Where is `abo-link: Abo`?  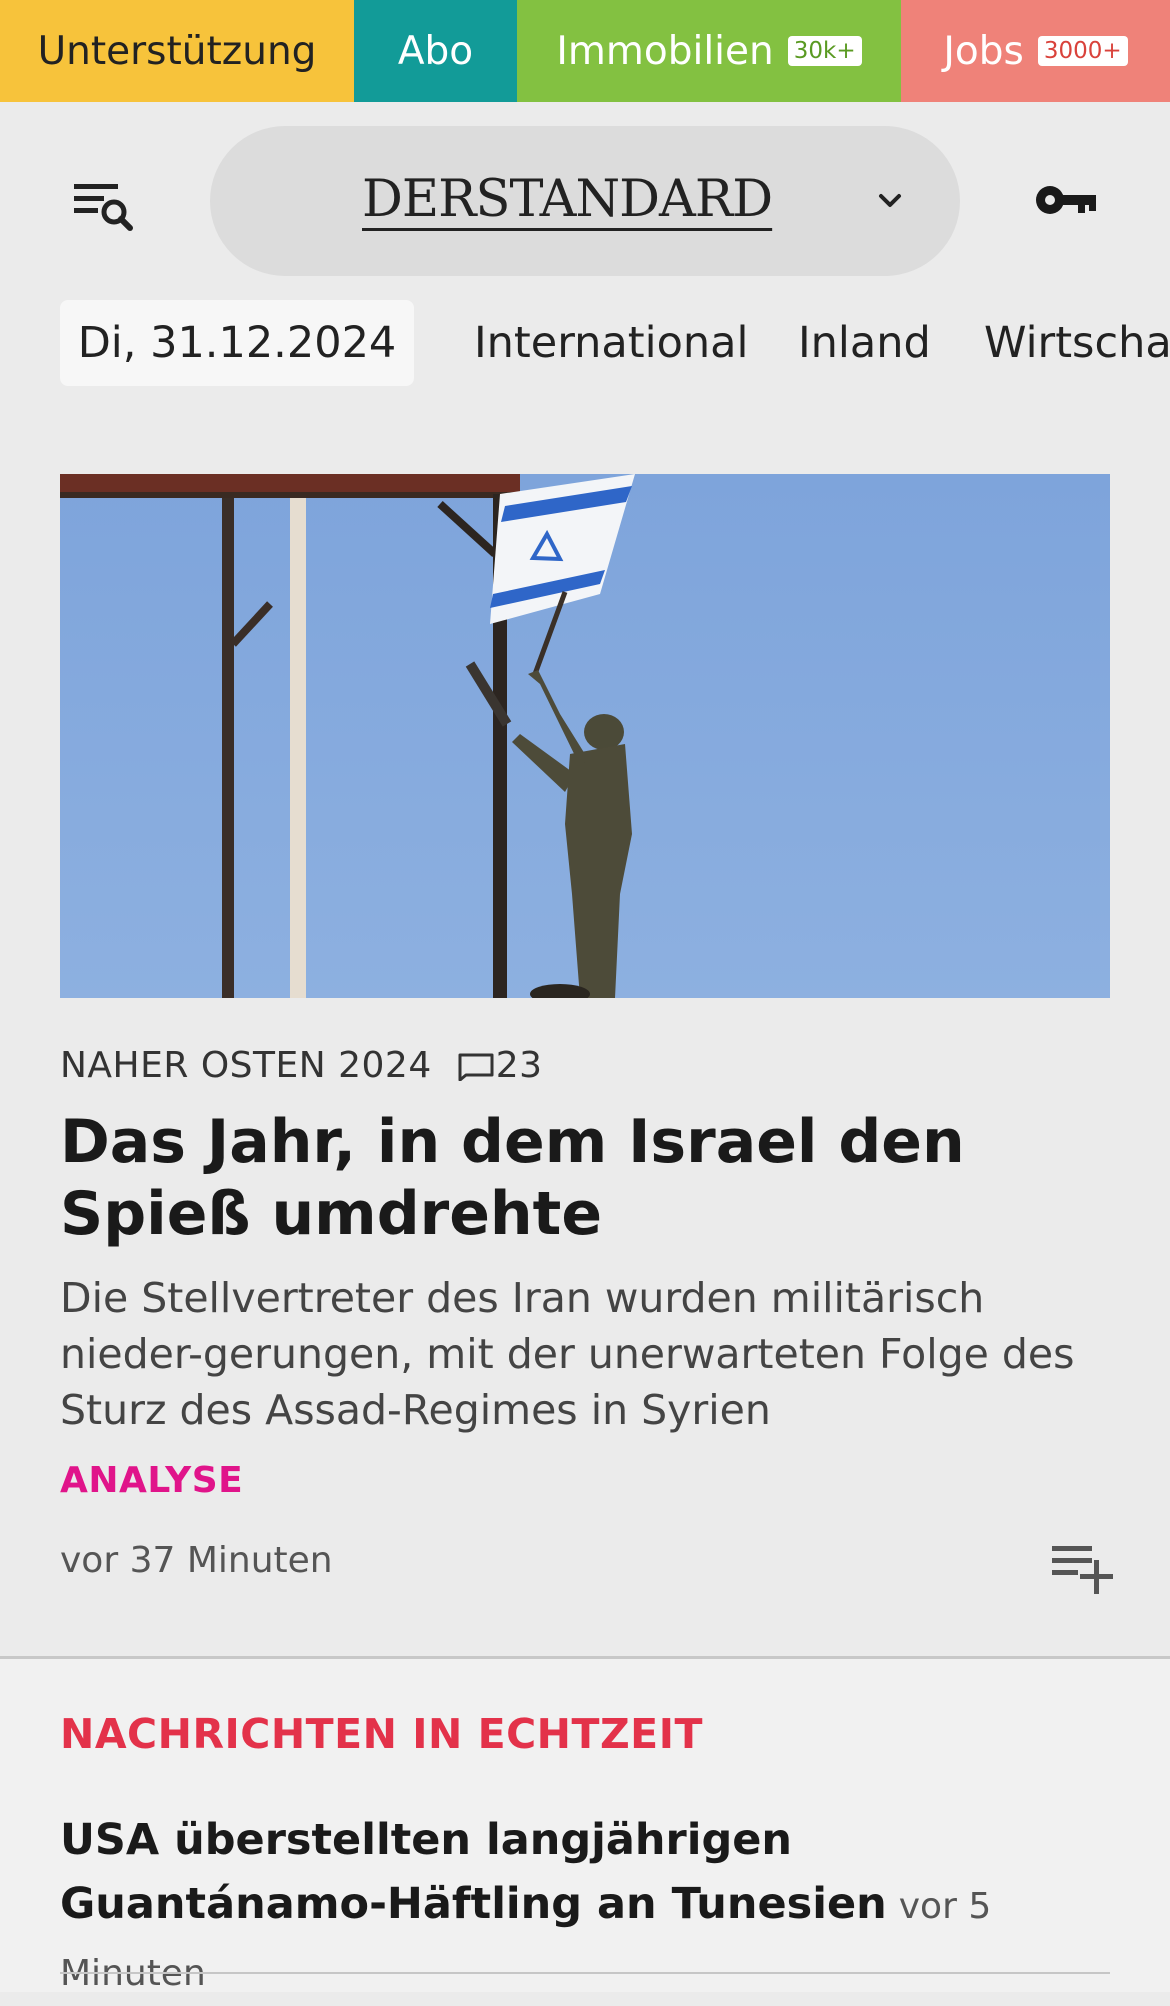 abo-link: Abo is located at coordinates (435, 51).